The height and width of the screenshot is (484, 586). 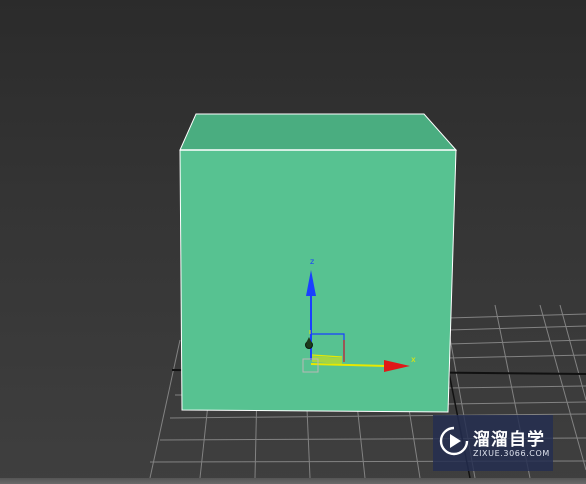 I want to click on watermark-url: ZIXUE.3066.COM, so click(x=511, y=453).